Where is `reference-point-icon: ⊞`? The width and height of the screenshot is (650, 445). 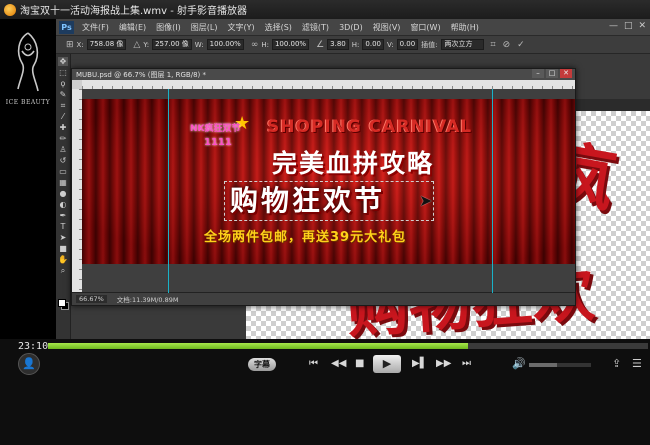 reference-point-icon: ⊞ is located at coordinates (70, 45).